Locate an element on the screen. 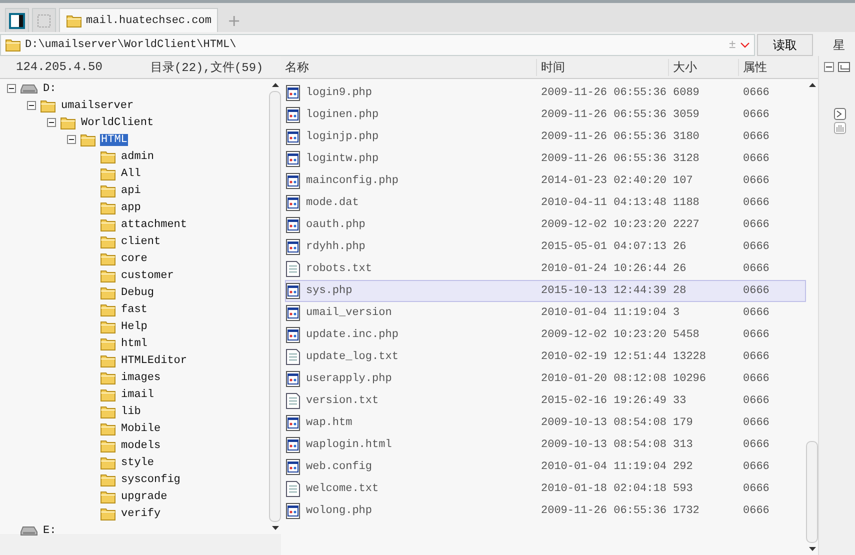  file-row: waplogin.html 2009-10-13 08:54:08 313 0666 is located at coordinates (545, 445).